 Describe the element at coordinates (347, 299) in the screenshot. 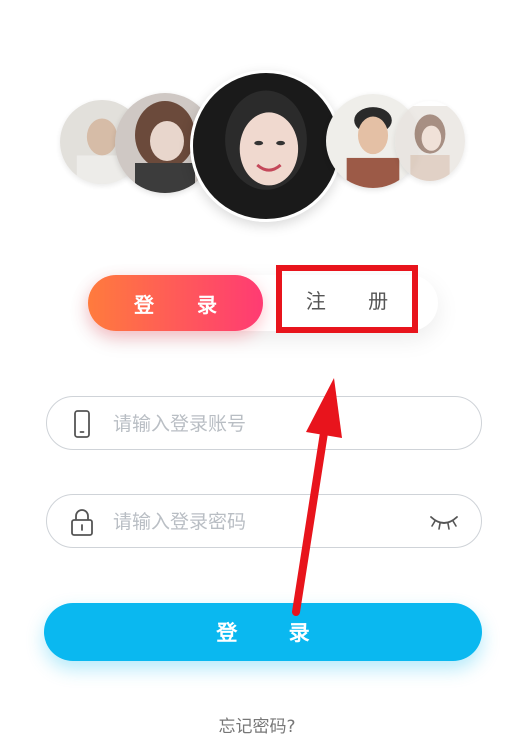

I see `tab-register: 注 册` at that location.